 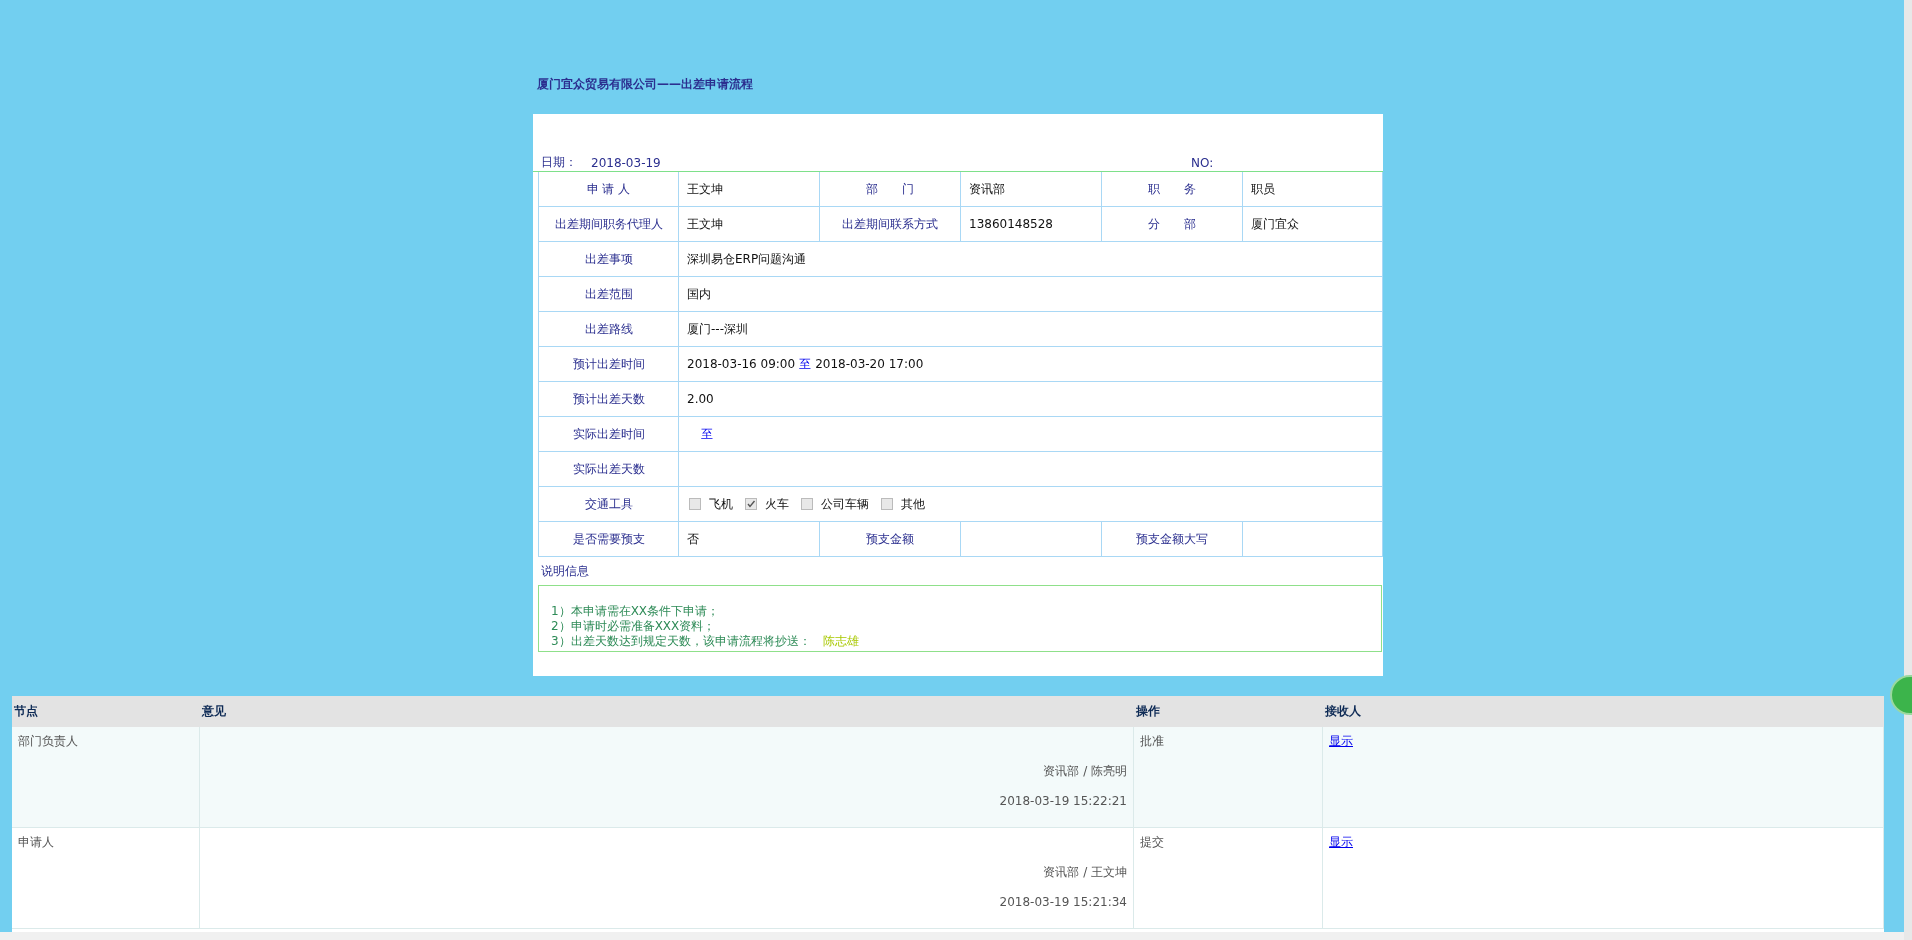 I want to click on field-label: 实际出差天数, so click(x=608, y=469).